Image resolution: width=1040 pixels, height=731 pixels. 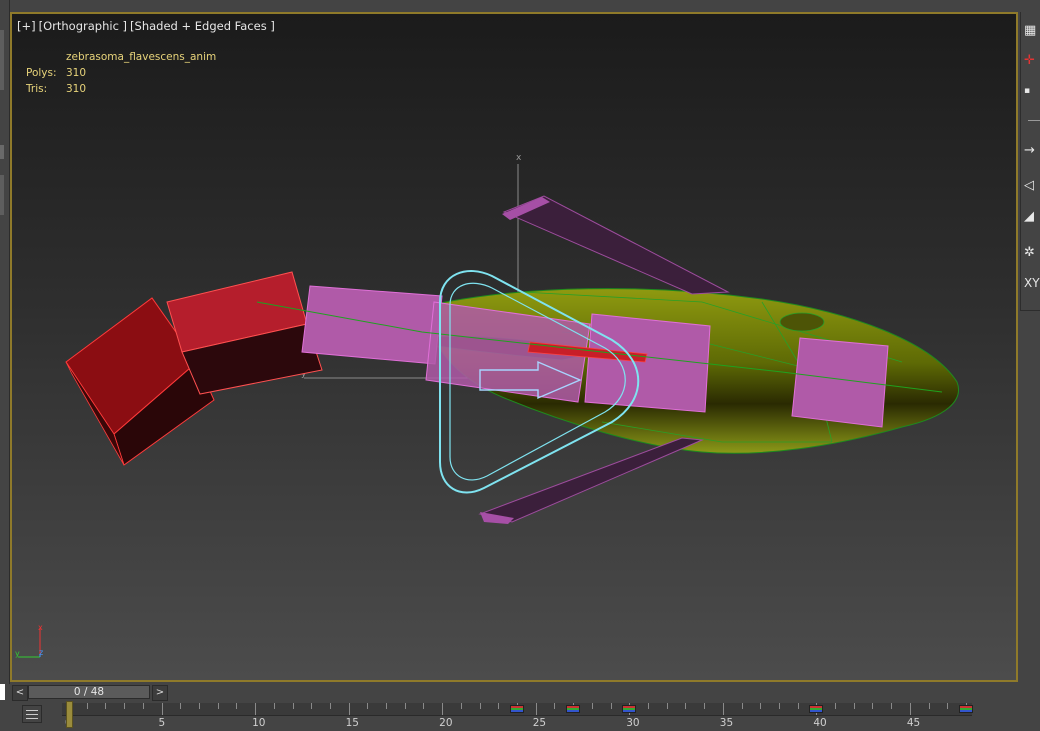 I want to click on track-tick-label: 25, so click(x=539, y=723).